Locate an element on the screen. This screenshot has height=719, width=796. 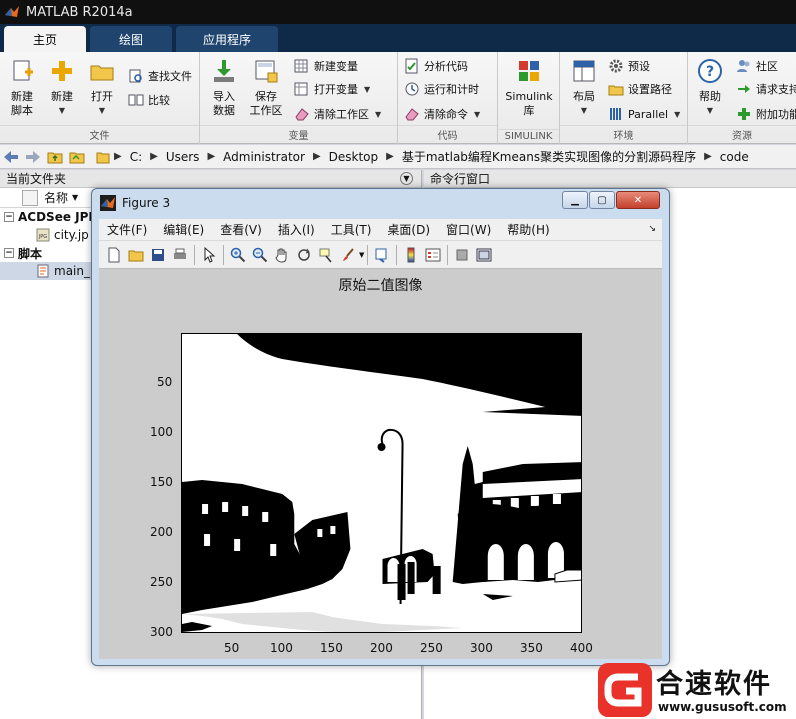
up-folder-button is located at coordinates (55, 157).